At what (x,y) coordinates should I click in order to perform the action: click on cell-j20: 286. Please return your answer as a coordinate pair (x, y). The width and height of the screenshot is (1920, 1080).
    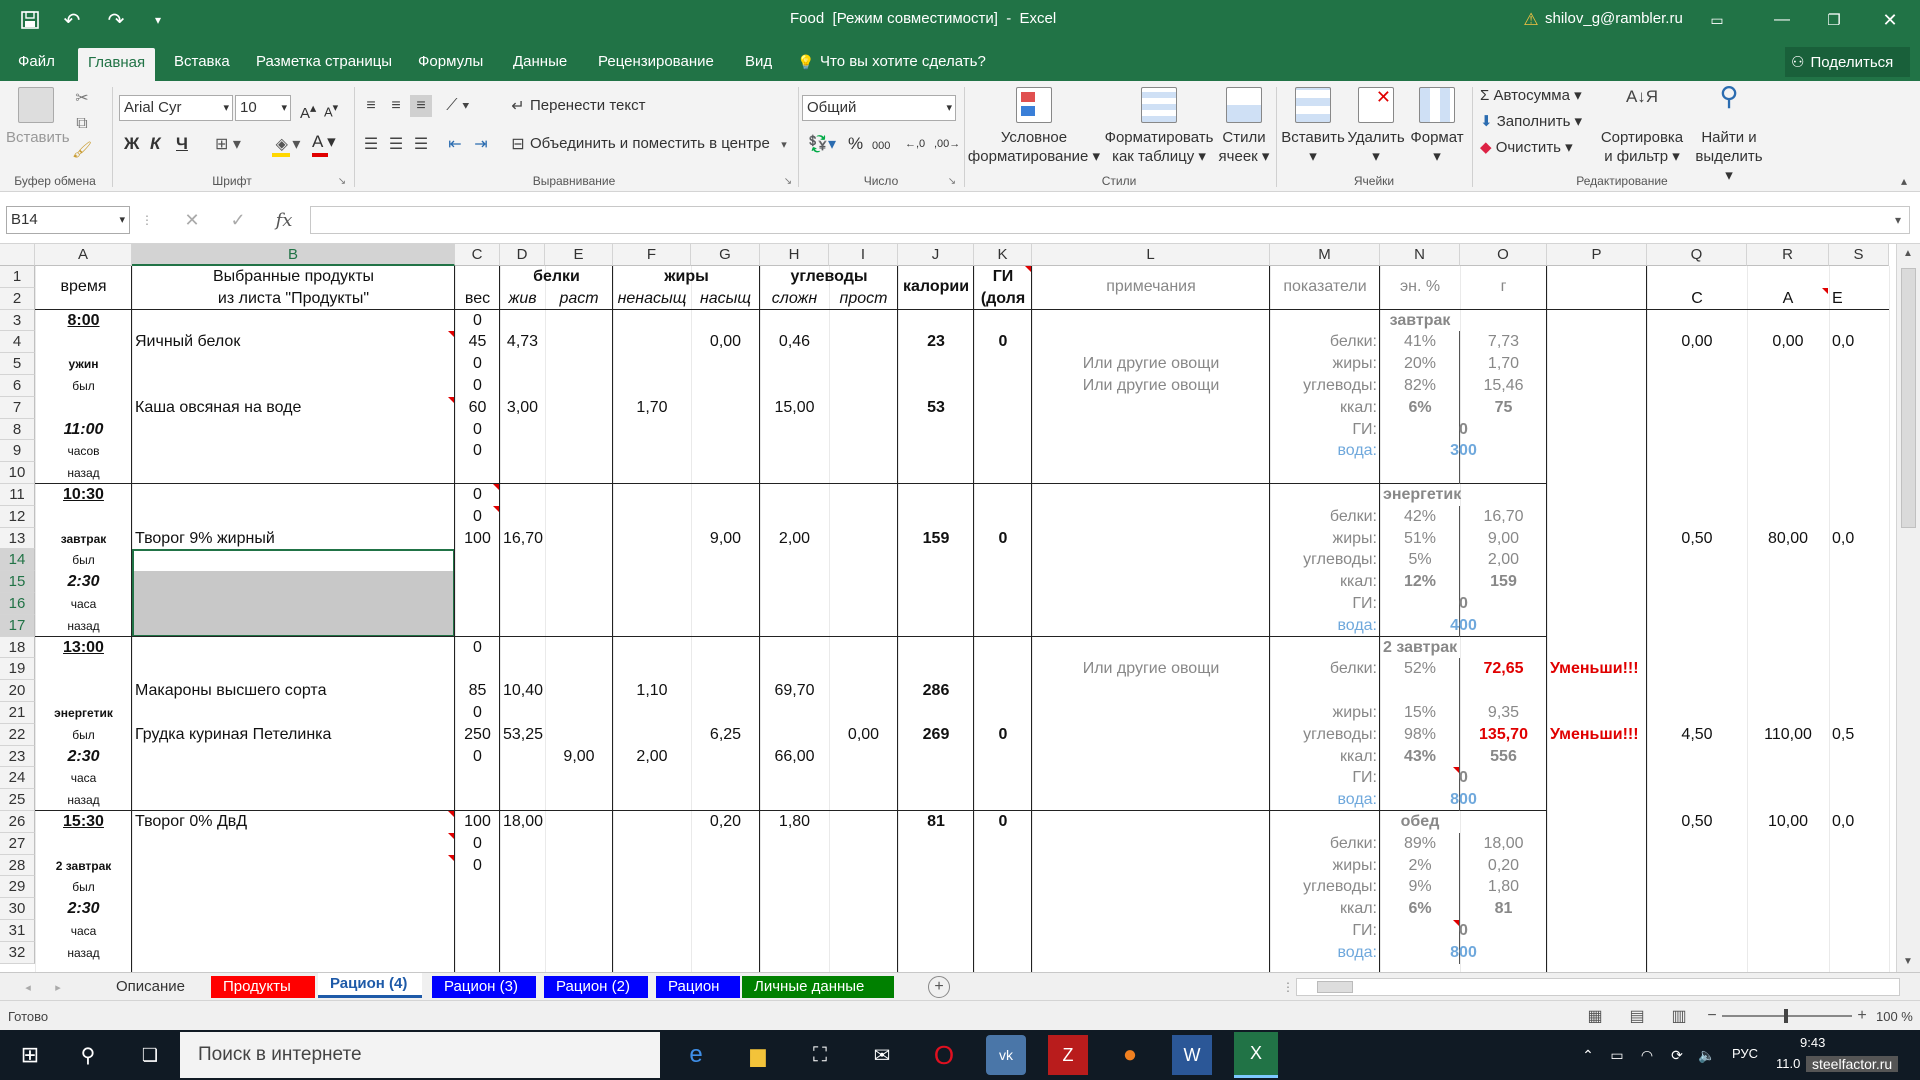
    Looking at the image, I should click on (936, 691).